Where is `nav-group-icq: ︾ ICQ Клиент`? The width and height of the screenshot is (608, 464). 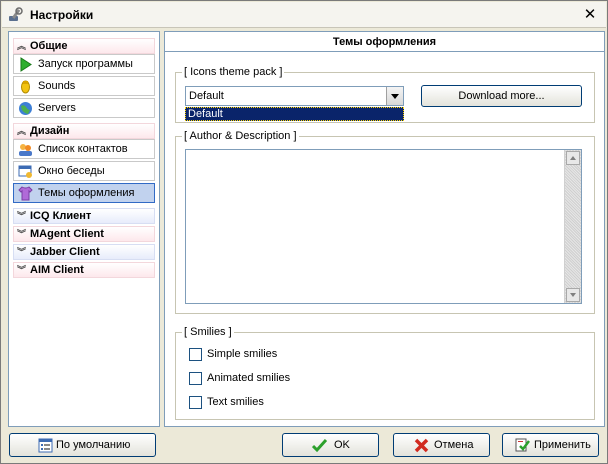 nav-group-icq: ︾ ICQ Клиент is located at coordinates (84, 216).